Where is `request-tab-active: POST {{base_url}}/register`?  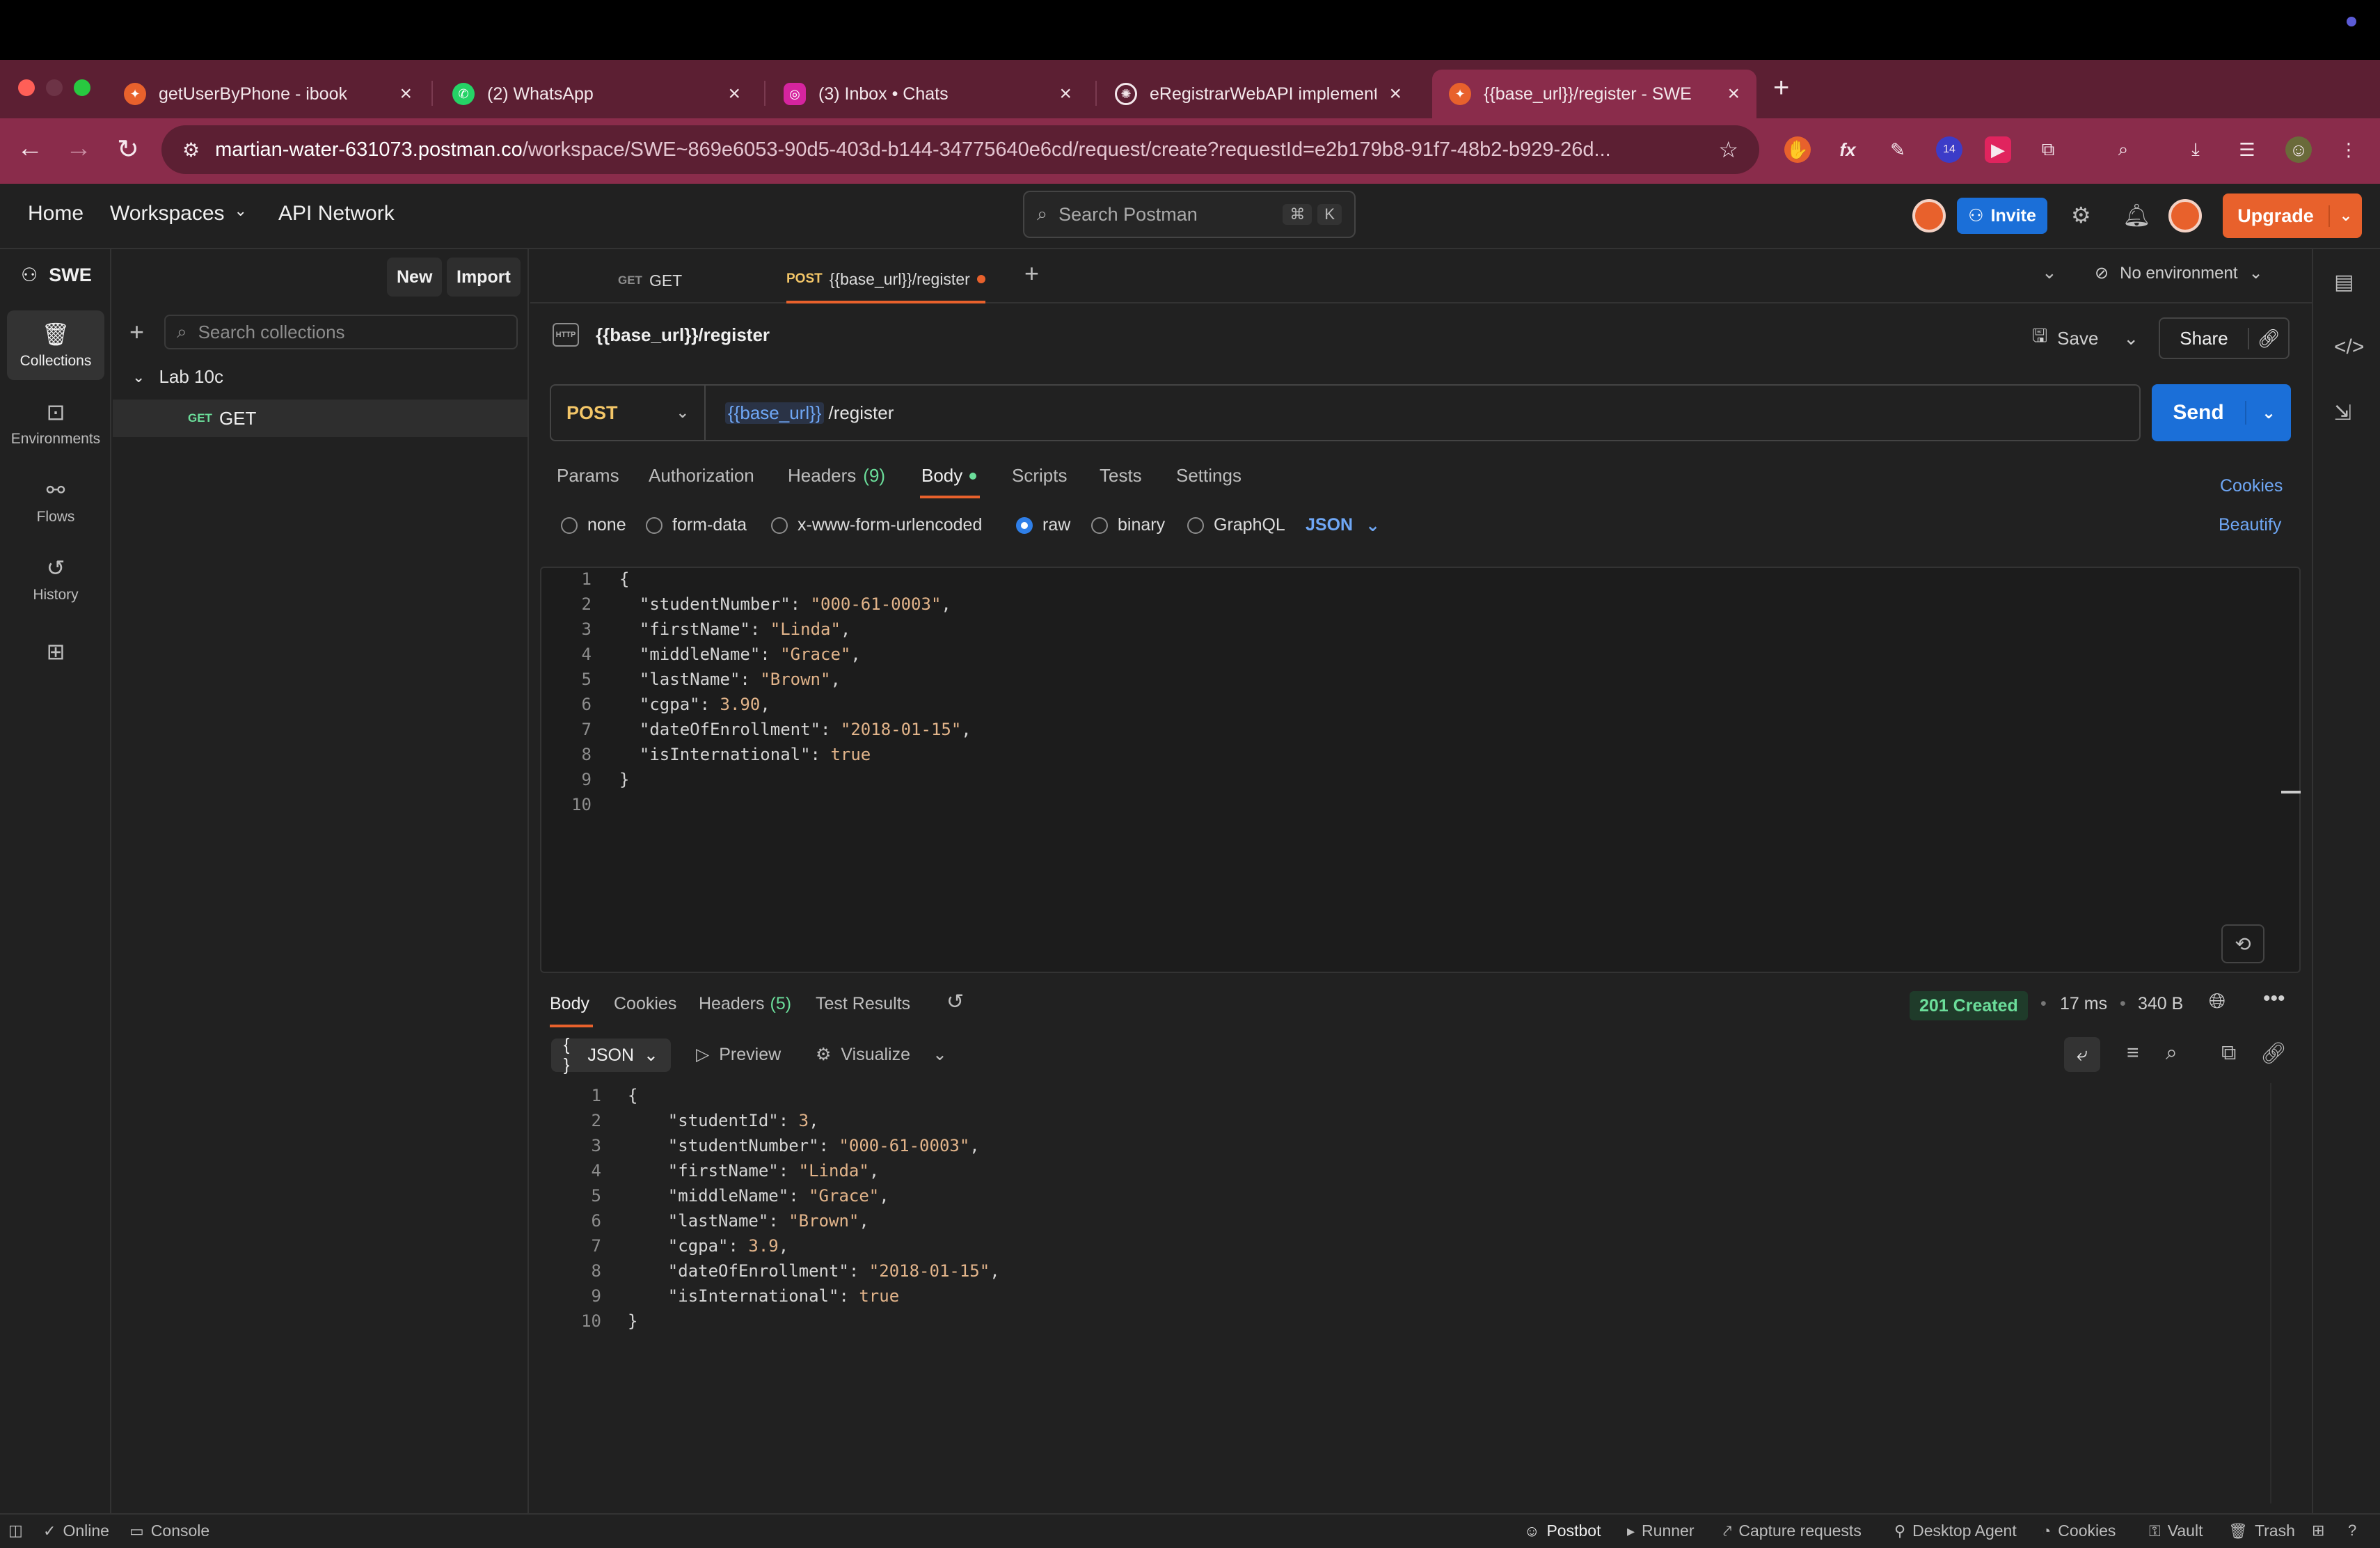
request-tab-active: POST {{base_url}}/register is located at coordinates (886, 280).